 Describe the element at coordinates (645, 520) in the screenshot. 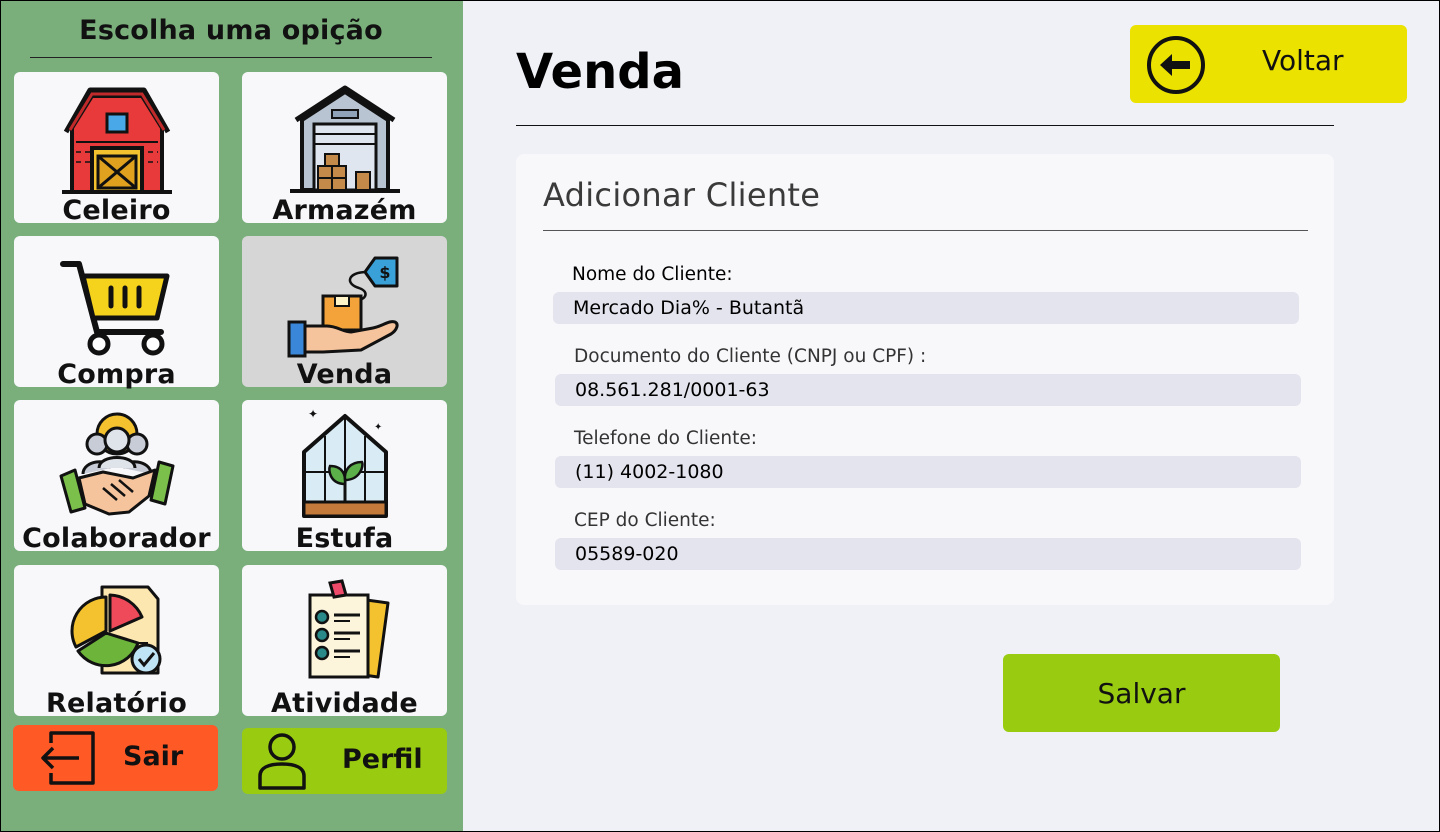

I see `client-cep-label: CEP do Cliente:` at that location.